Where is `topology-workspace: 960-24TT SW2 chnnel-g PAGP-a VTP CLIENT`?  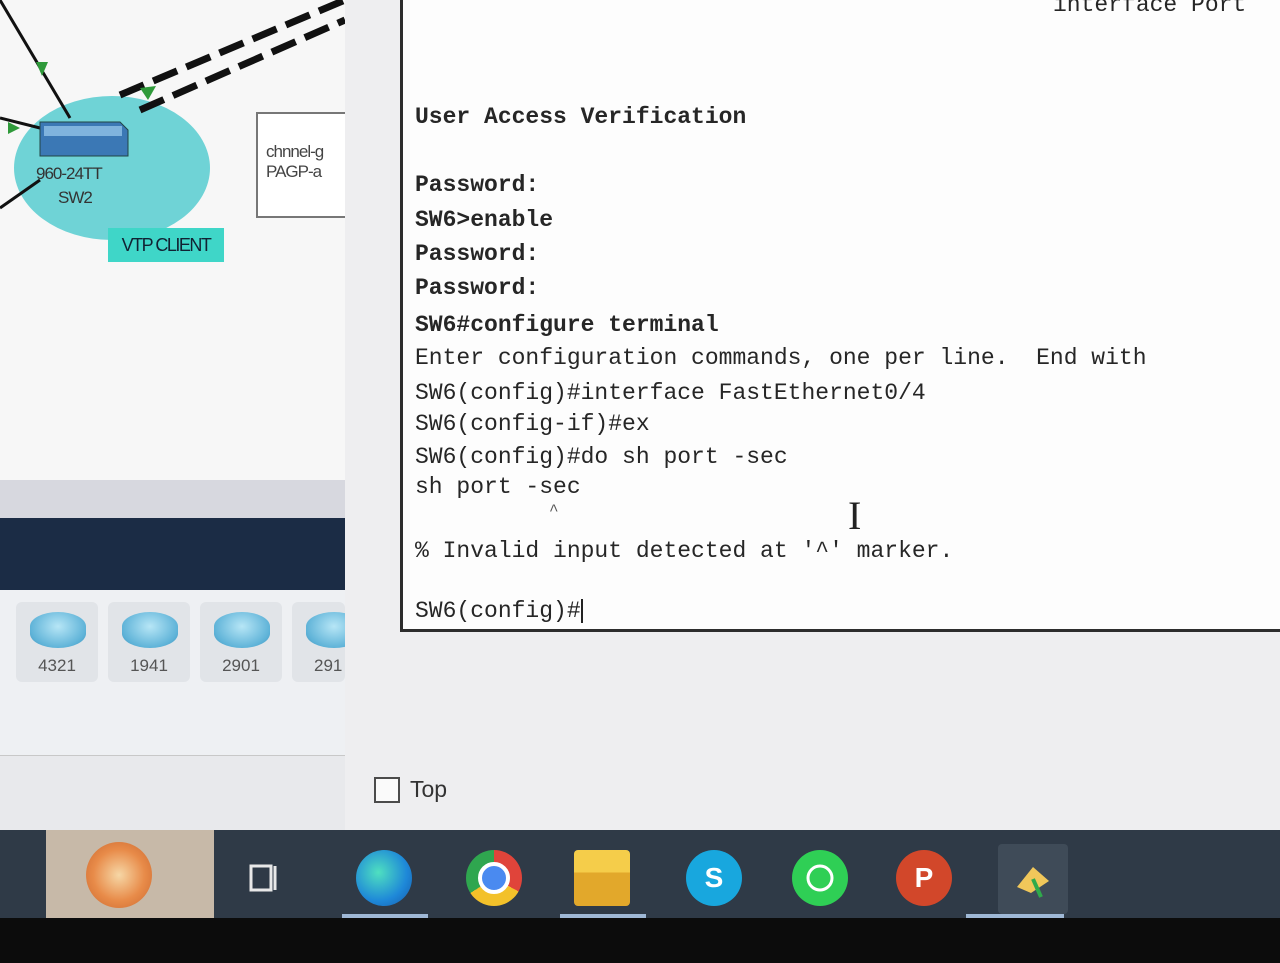 topology-workspace: 960-24TT SW2 chnnel-g PAGP-a VTP CLIENT is located at coordinates (172, 259).